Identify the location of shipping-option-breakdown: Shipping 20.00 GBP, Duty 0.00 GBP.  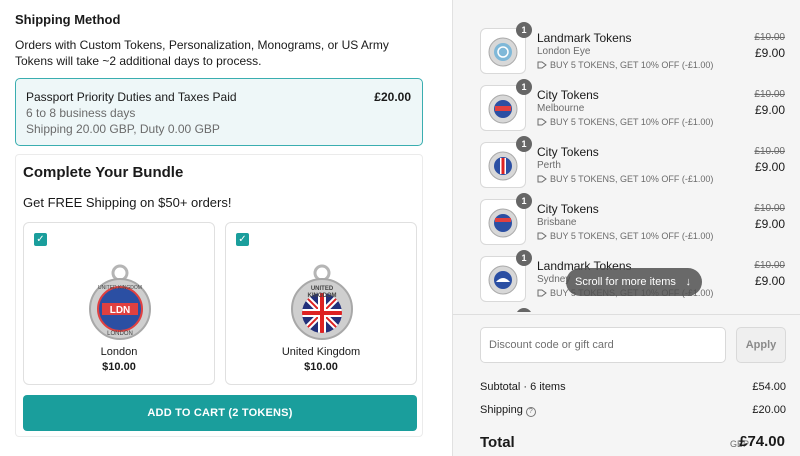
(123, 129).